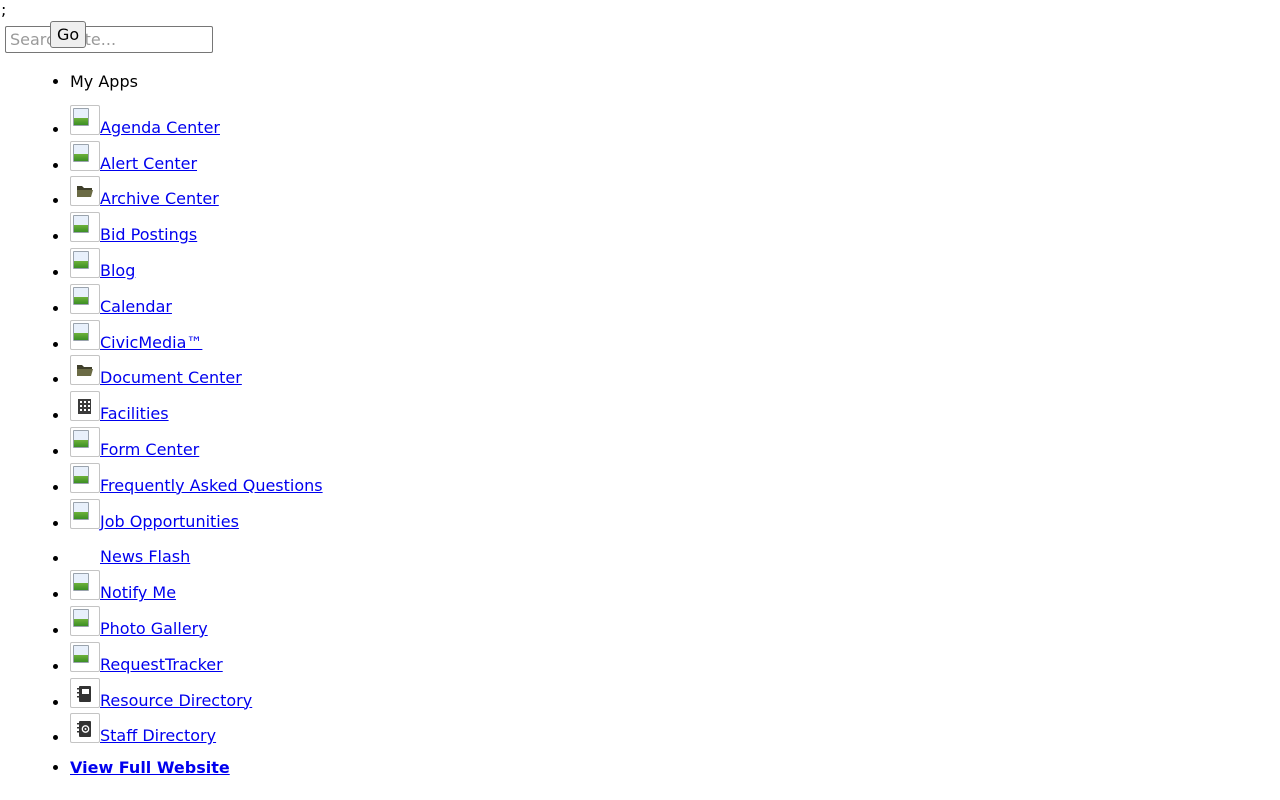 Image resolution: width=1280 pixels, height=800 pixels. What do you see at coordinates (196, 547) in the screenshot?
I see `list-item: News Flash` at bounding box center [196, 547].